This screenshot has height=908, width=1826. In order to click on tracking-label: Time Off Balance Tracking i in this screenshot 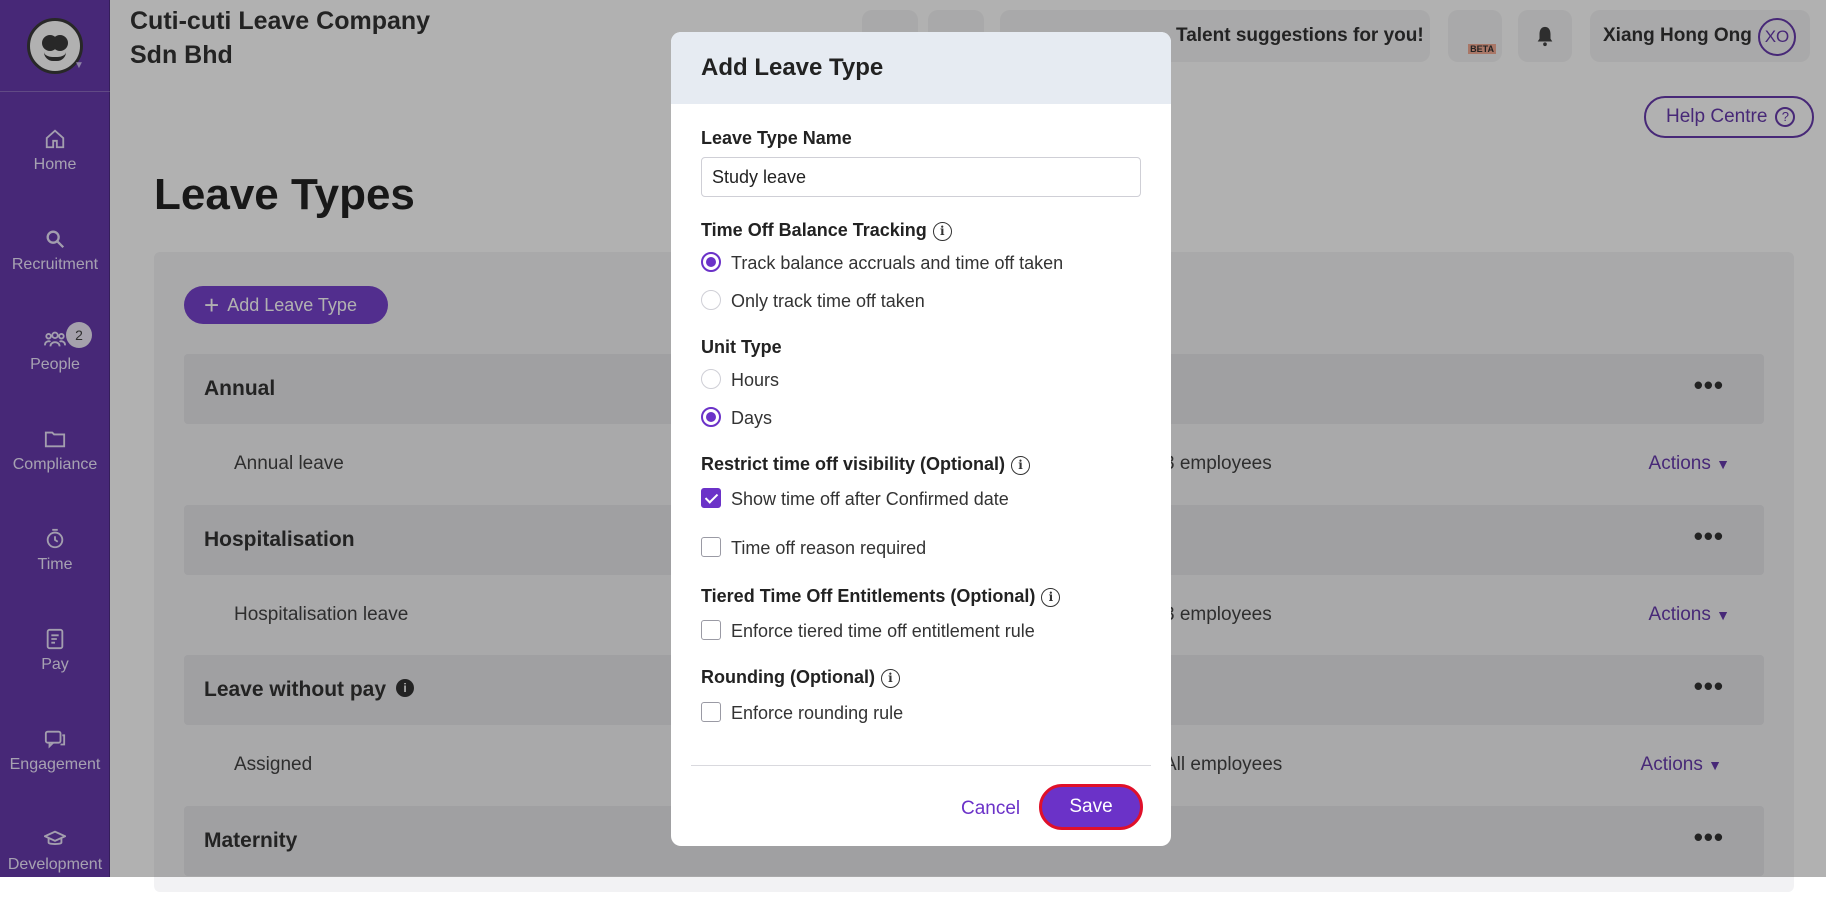, I will do `click(826, 230)`.